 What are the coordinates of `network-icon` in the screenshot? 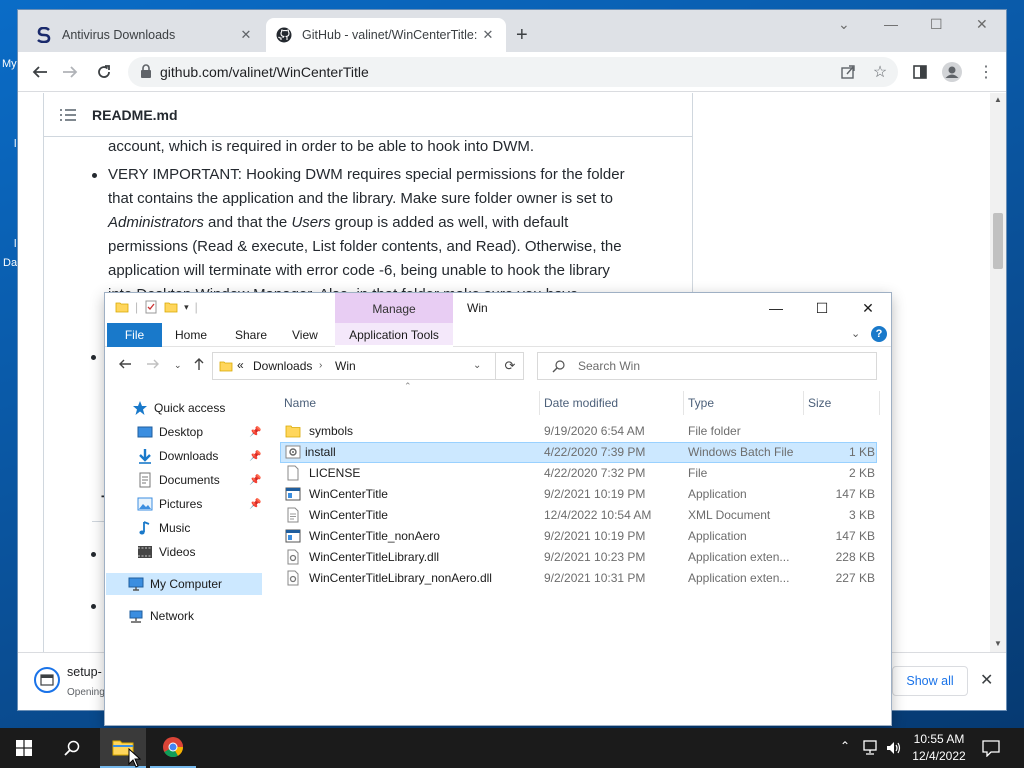 It's located at (871, 748).